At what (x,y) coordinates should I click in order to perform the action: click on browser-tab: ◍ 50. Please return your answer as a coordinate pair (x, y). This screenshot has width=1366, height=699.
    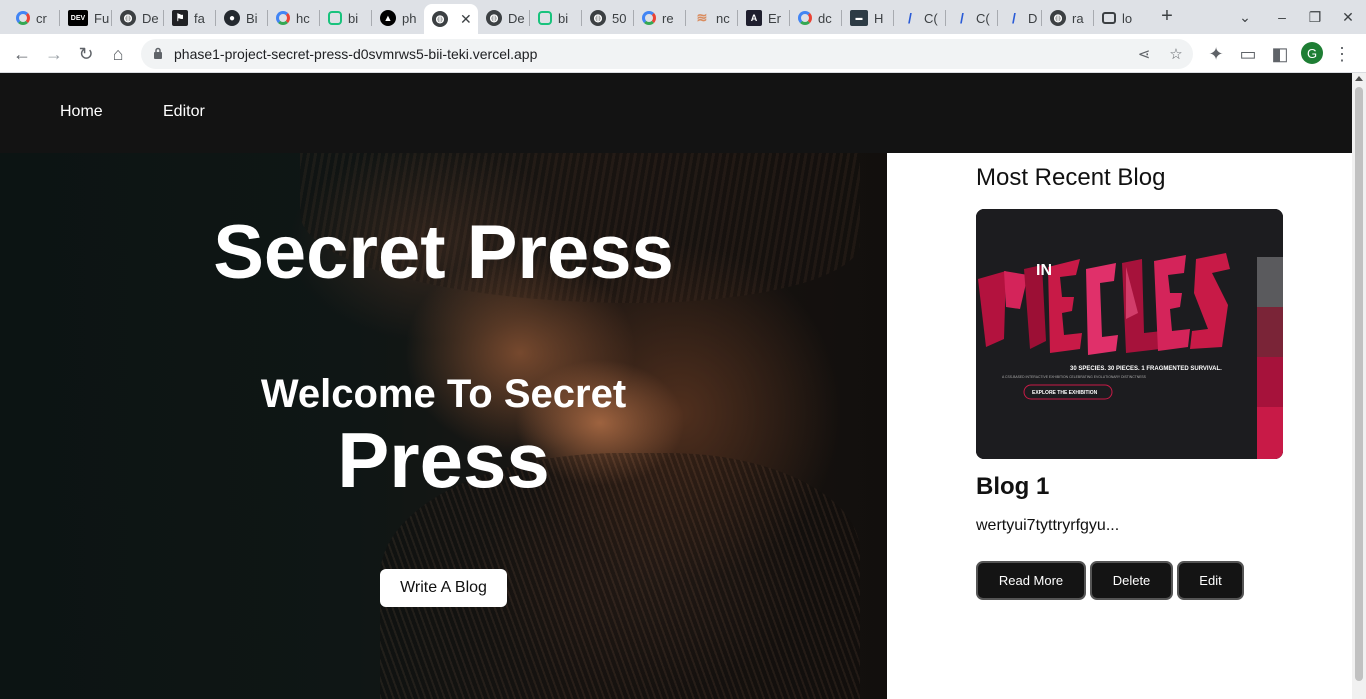
    Looking at the image, I should click on (608, 18).